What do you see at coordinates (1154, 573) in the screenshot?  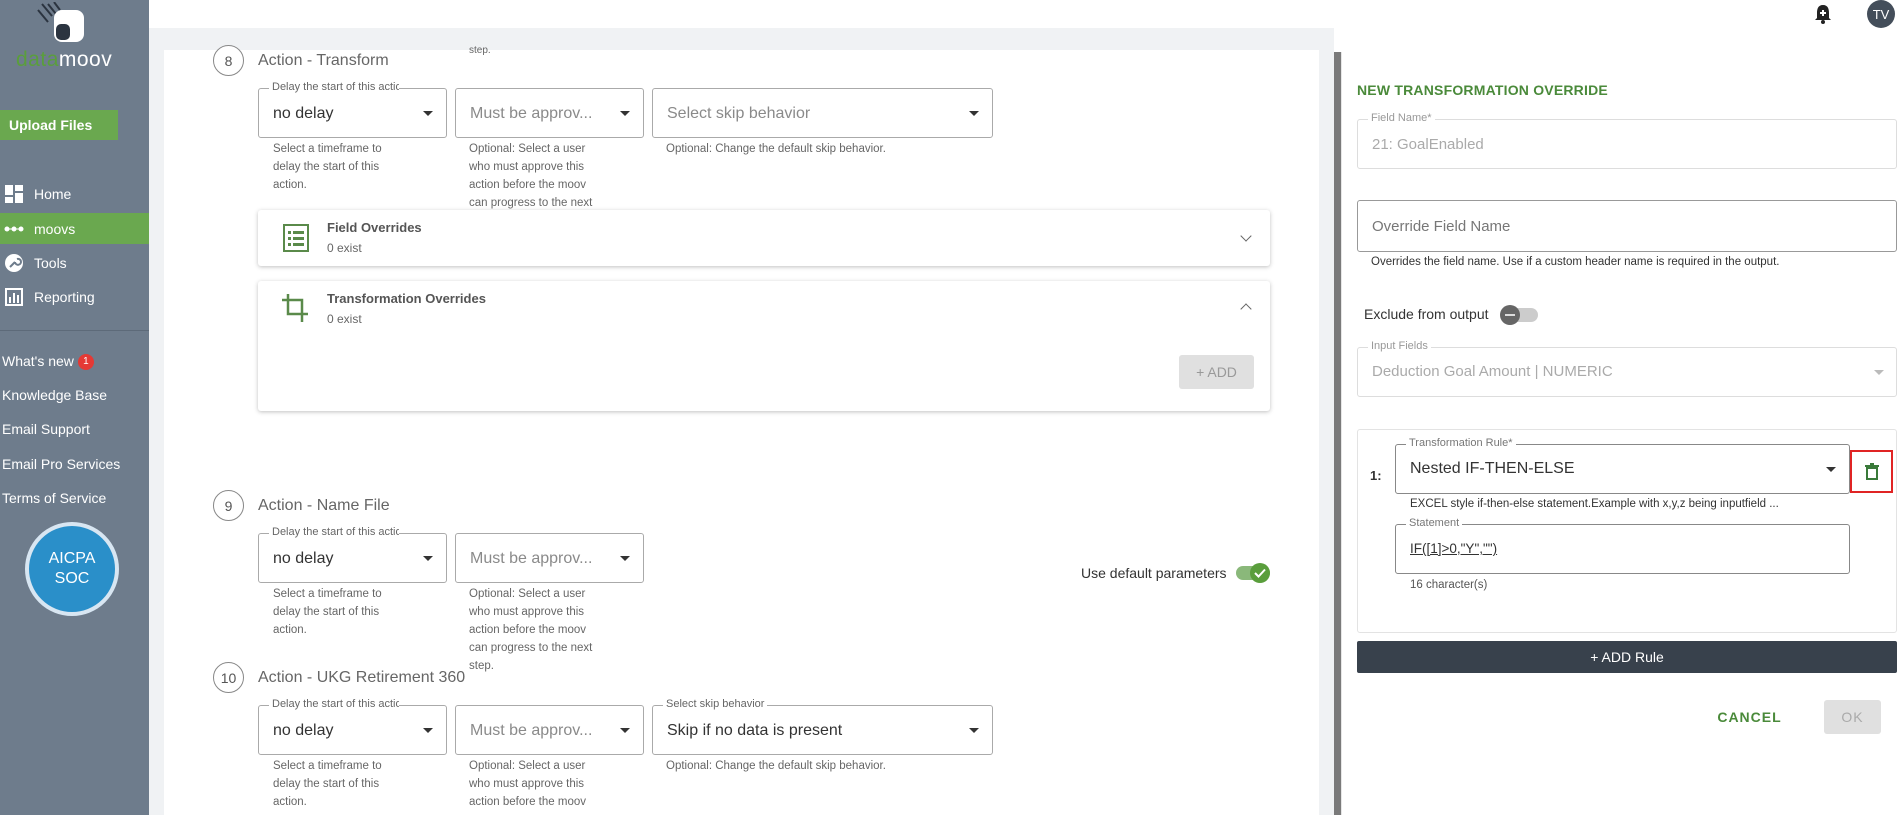 I see `default-params-label: Use default parameters` at bounding box center [1154, 573].